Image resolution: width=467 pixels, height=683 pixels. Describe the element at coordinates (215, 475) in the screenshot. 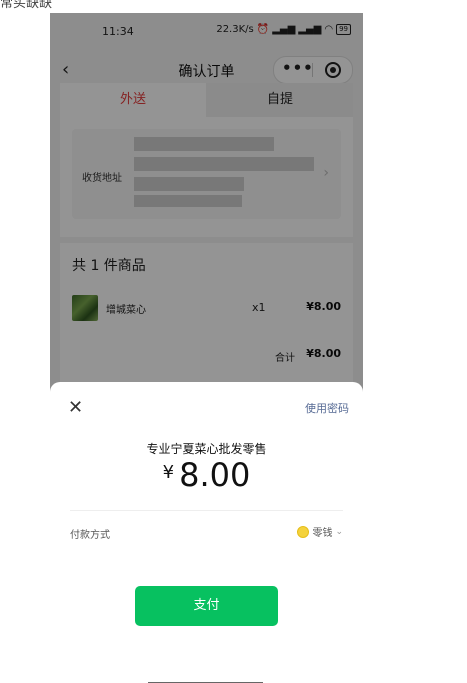

I see `amount-value: 8.00` at that location.